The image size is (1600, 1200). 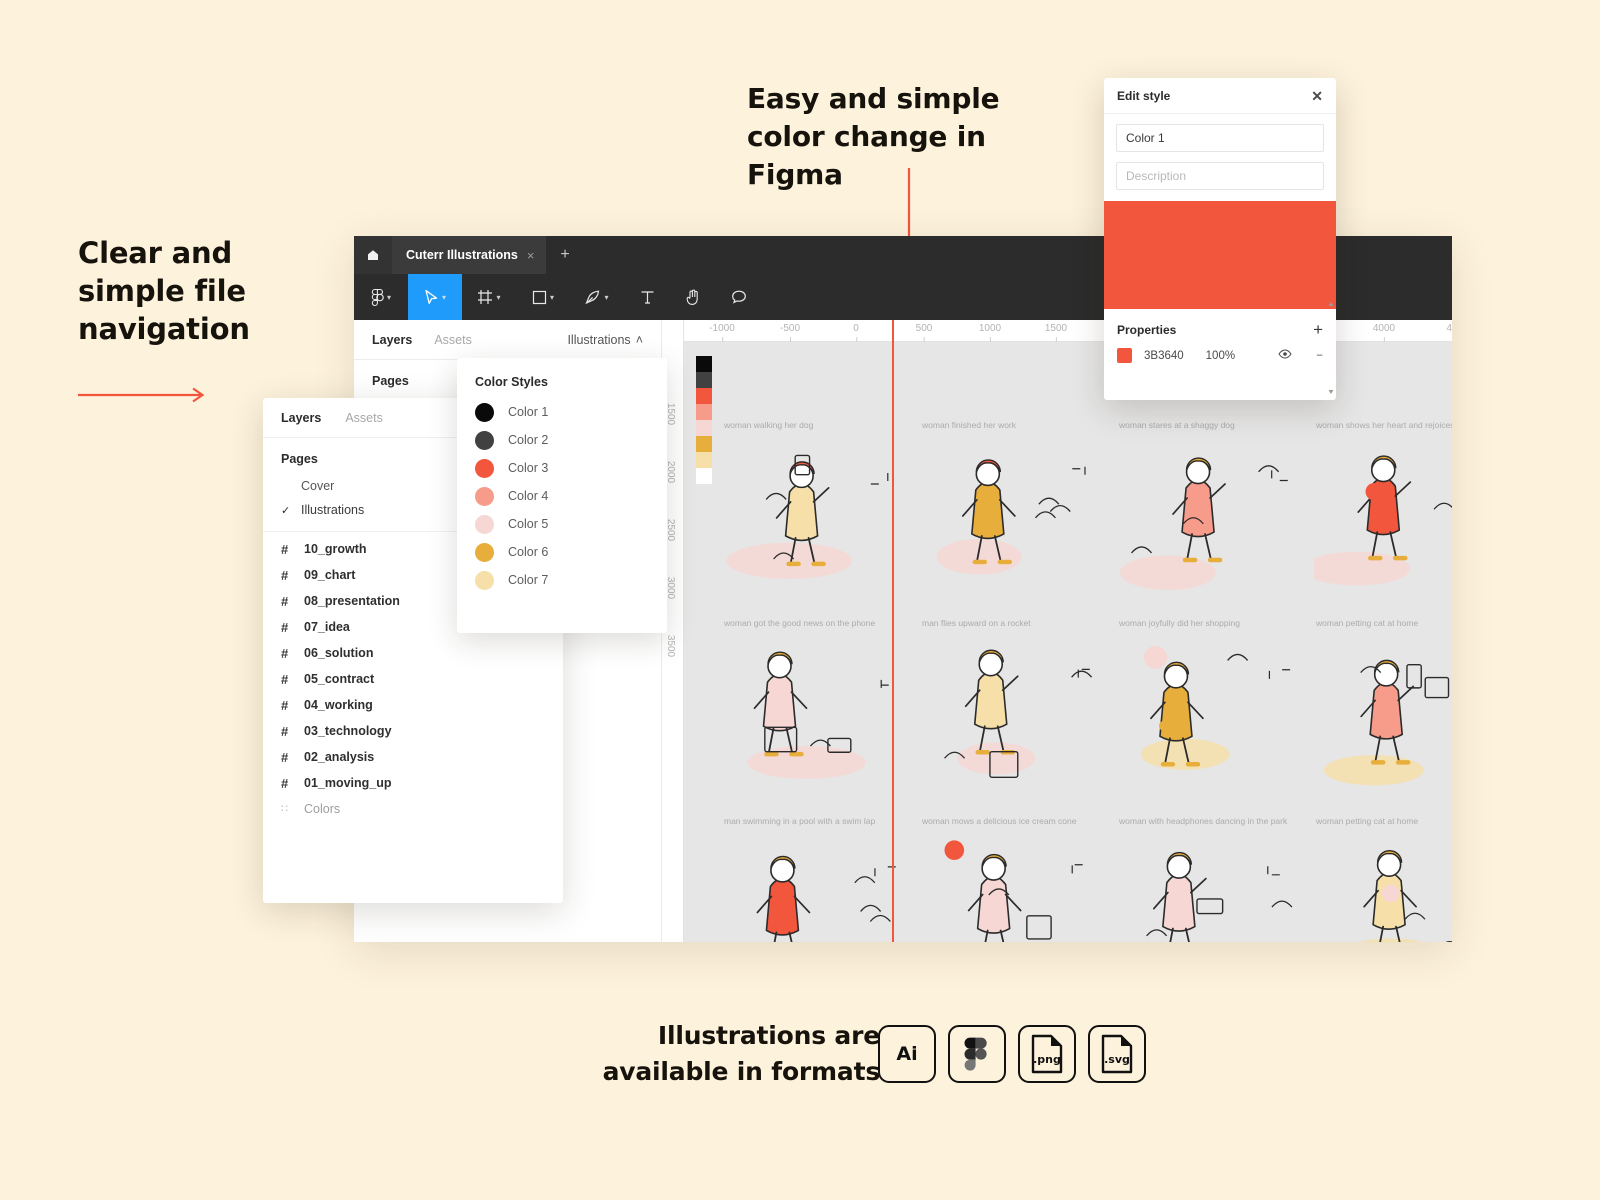 I want to click on page-item-label: Cover, so click(x=318, y=486).